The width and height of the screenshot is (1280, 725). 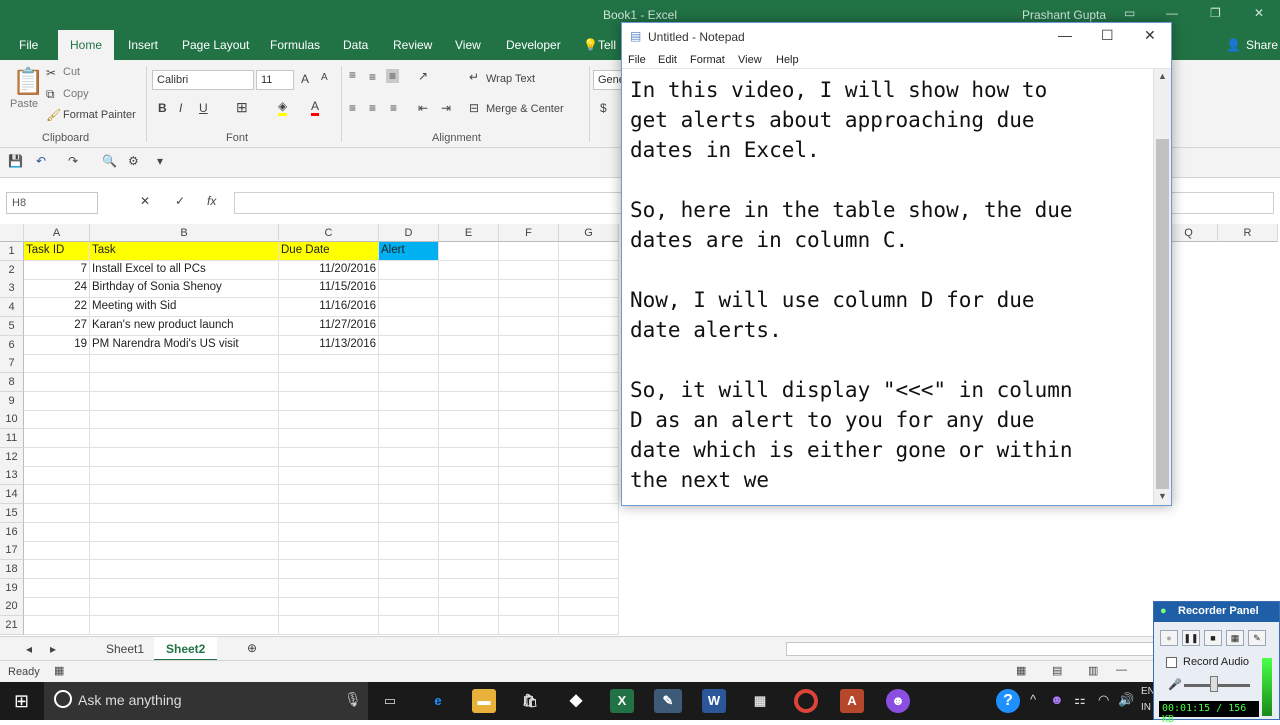 What do you see at coordinates (1162, 314) in the screenshot?
I see `scrollbar-thumb` at bounding box center [1162, 314].